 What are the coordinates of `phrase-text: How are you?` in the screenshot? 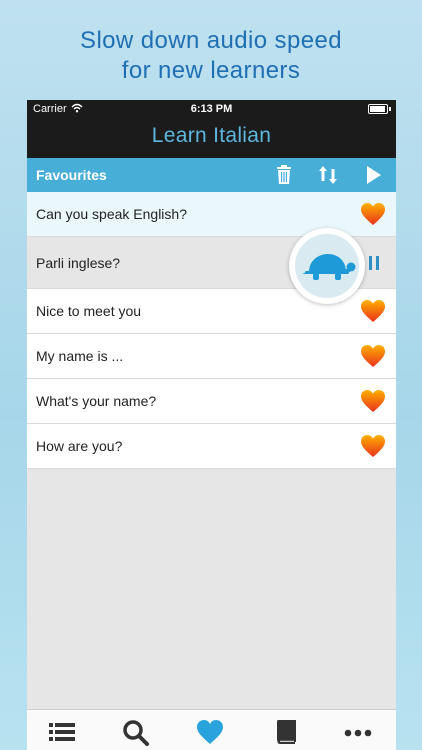 It's located at (79, 446).